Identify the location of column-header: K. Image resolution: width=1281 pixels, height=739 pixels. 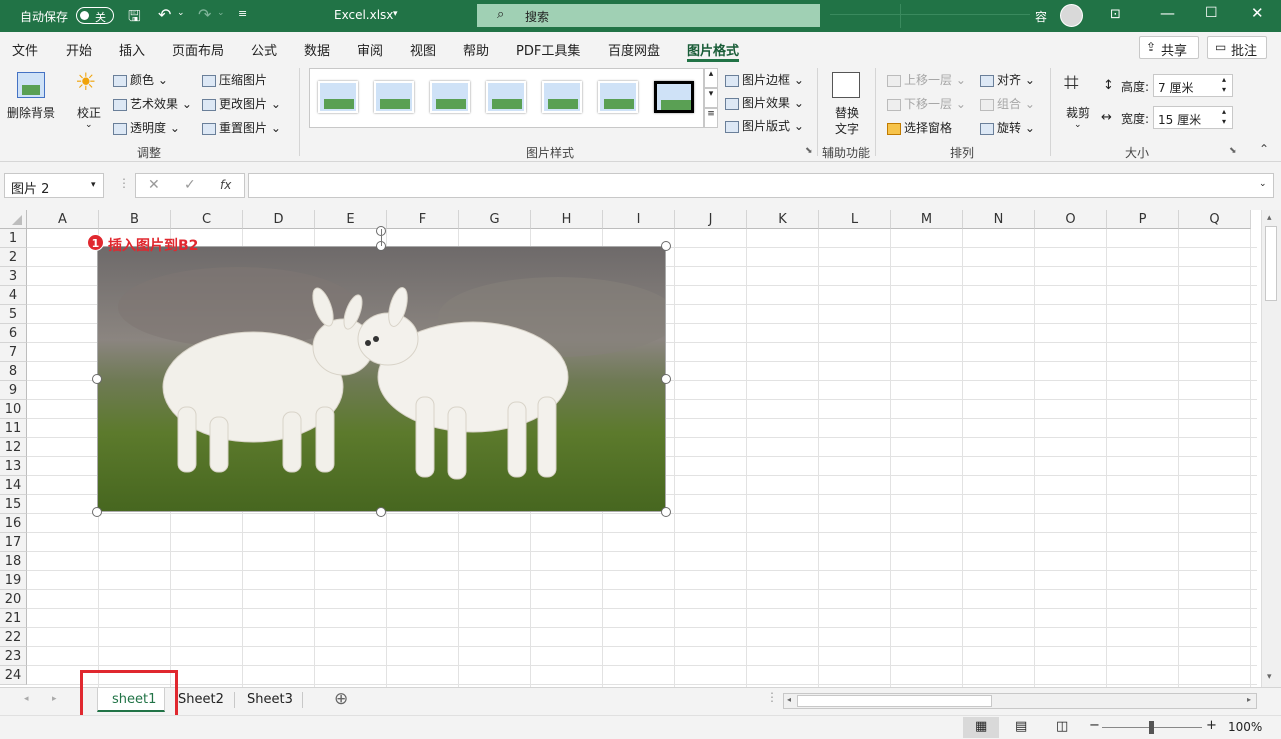
(783, 219).